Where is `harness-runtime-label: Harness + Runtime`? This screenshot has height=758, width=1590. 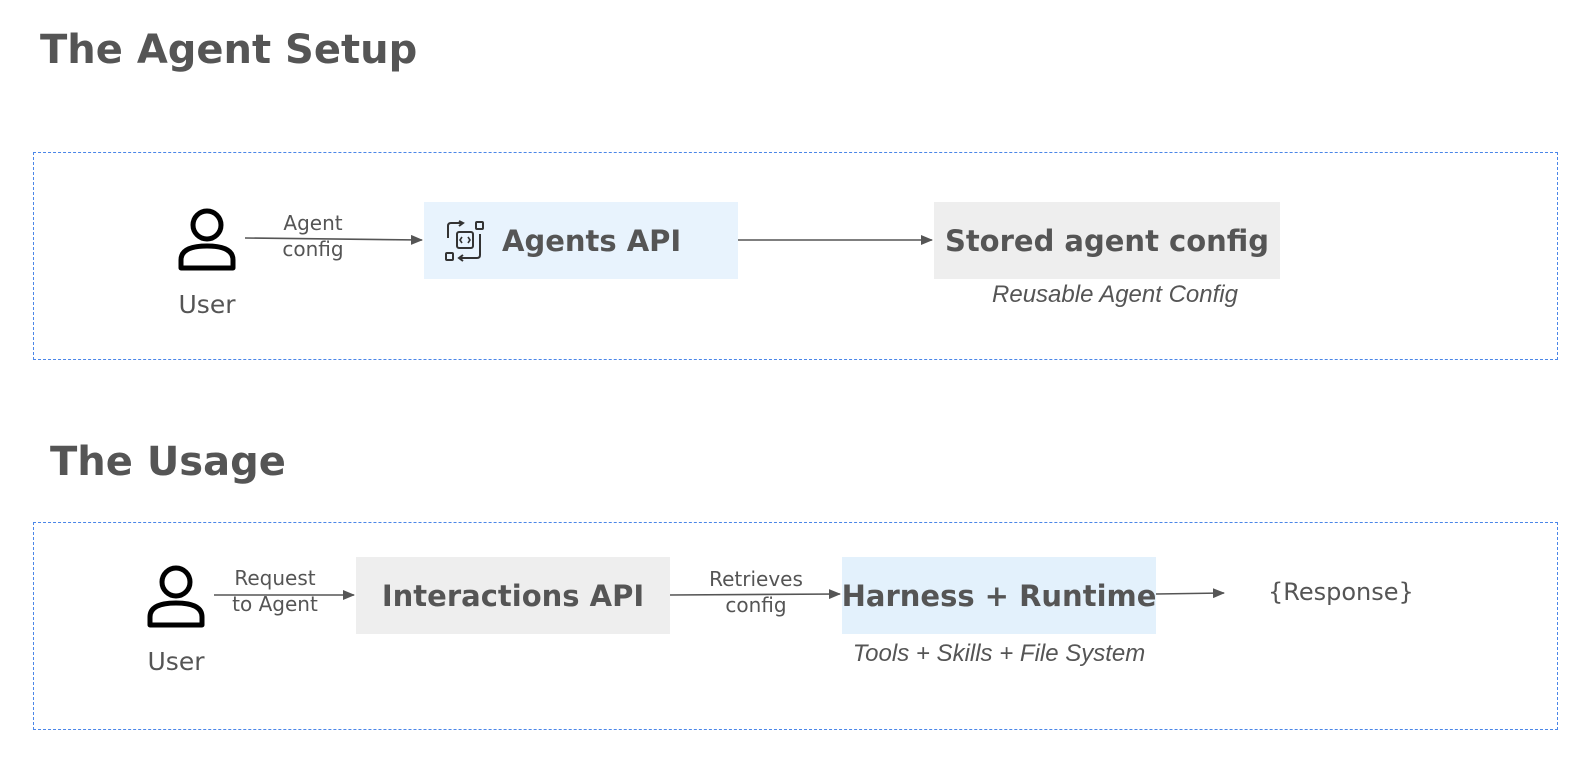 harness-runtime-label: Harness + Runtime is located at coordinates (999, 595).